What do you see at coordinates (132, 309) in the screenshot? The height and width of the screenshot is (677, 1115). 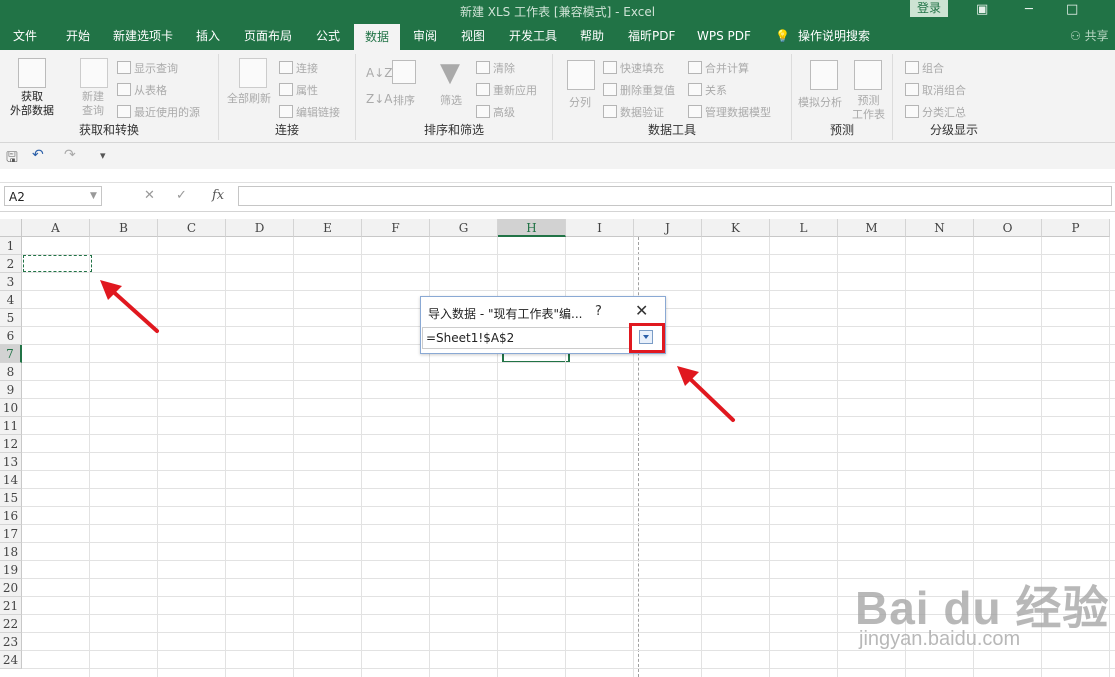 I see `arrow-to-a2` at bounding box center [132, 309].